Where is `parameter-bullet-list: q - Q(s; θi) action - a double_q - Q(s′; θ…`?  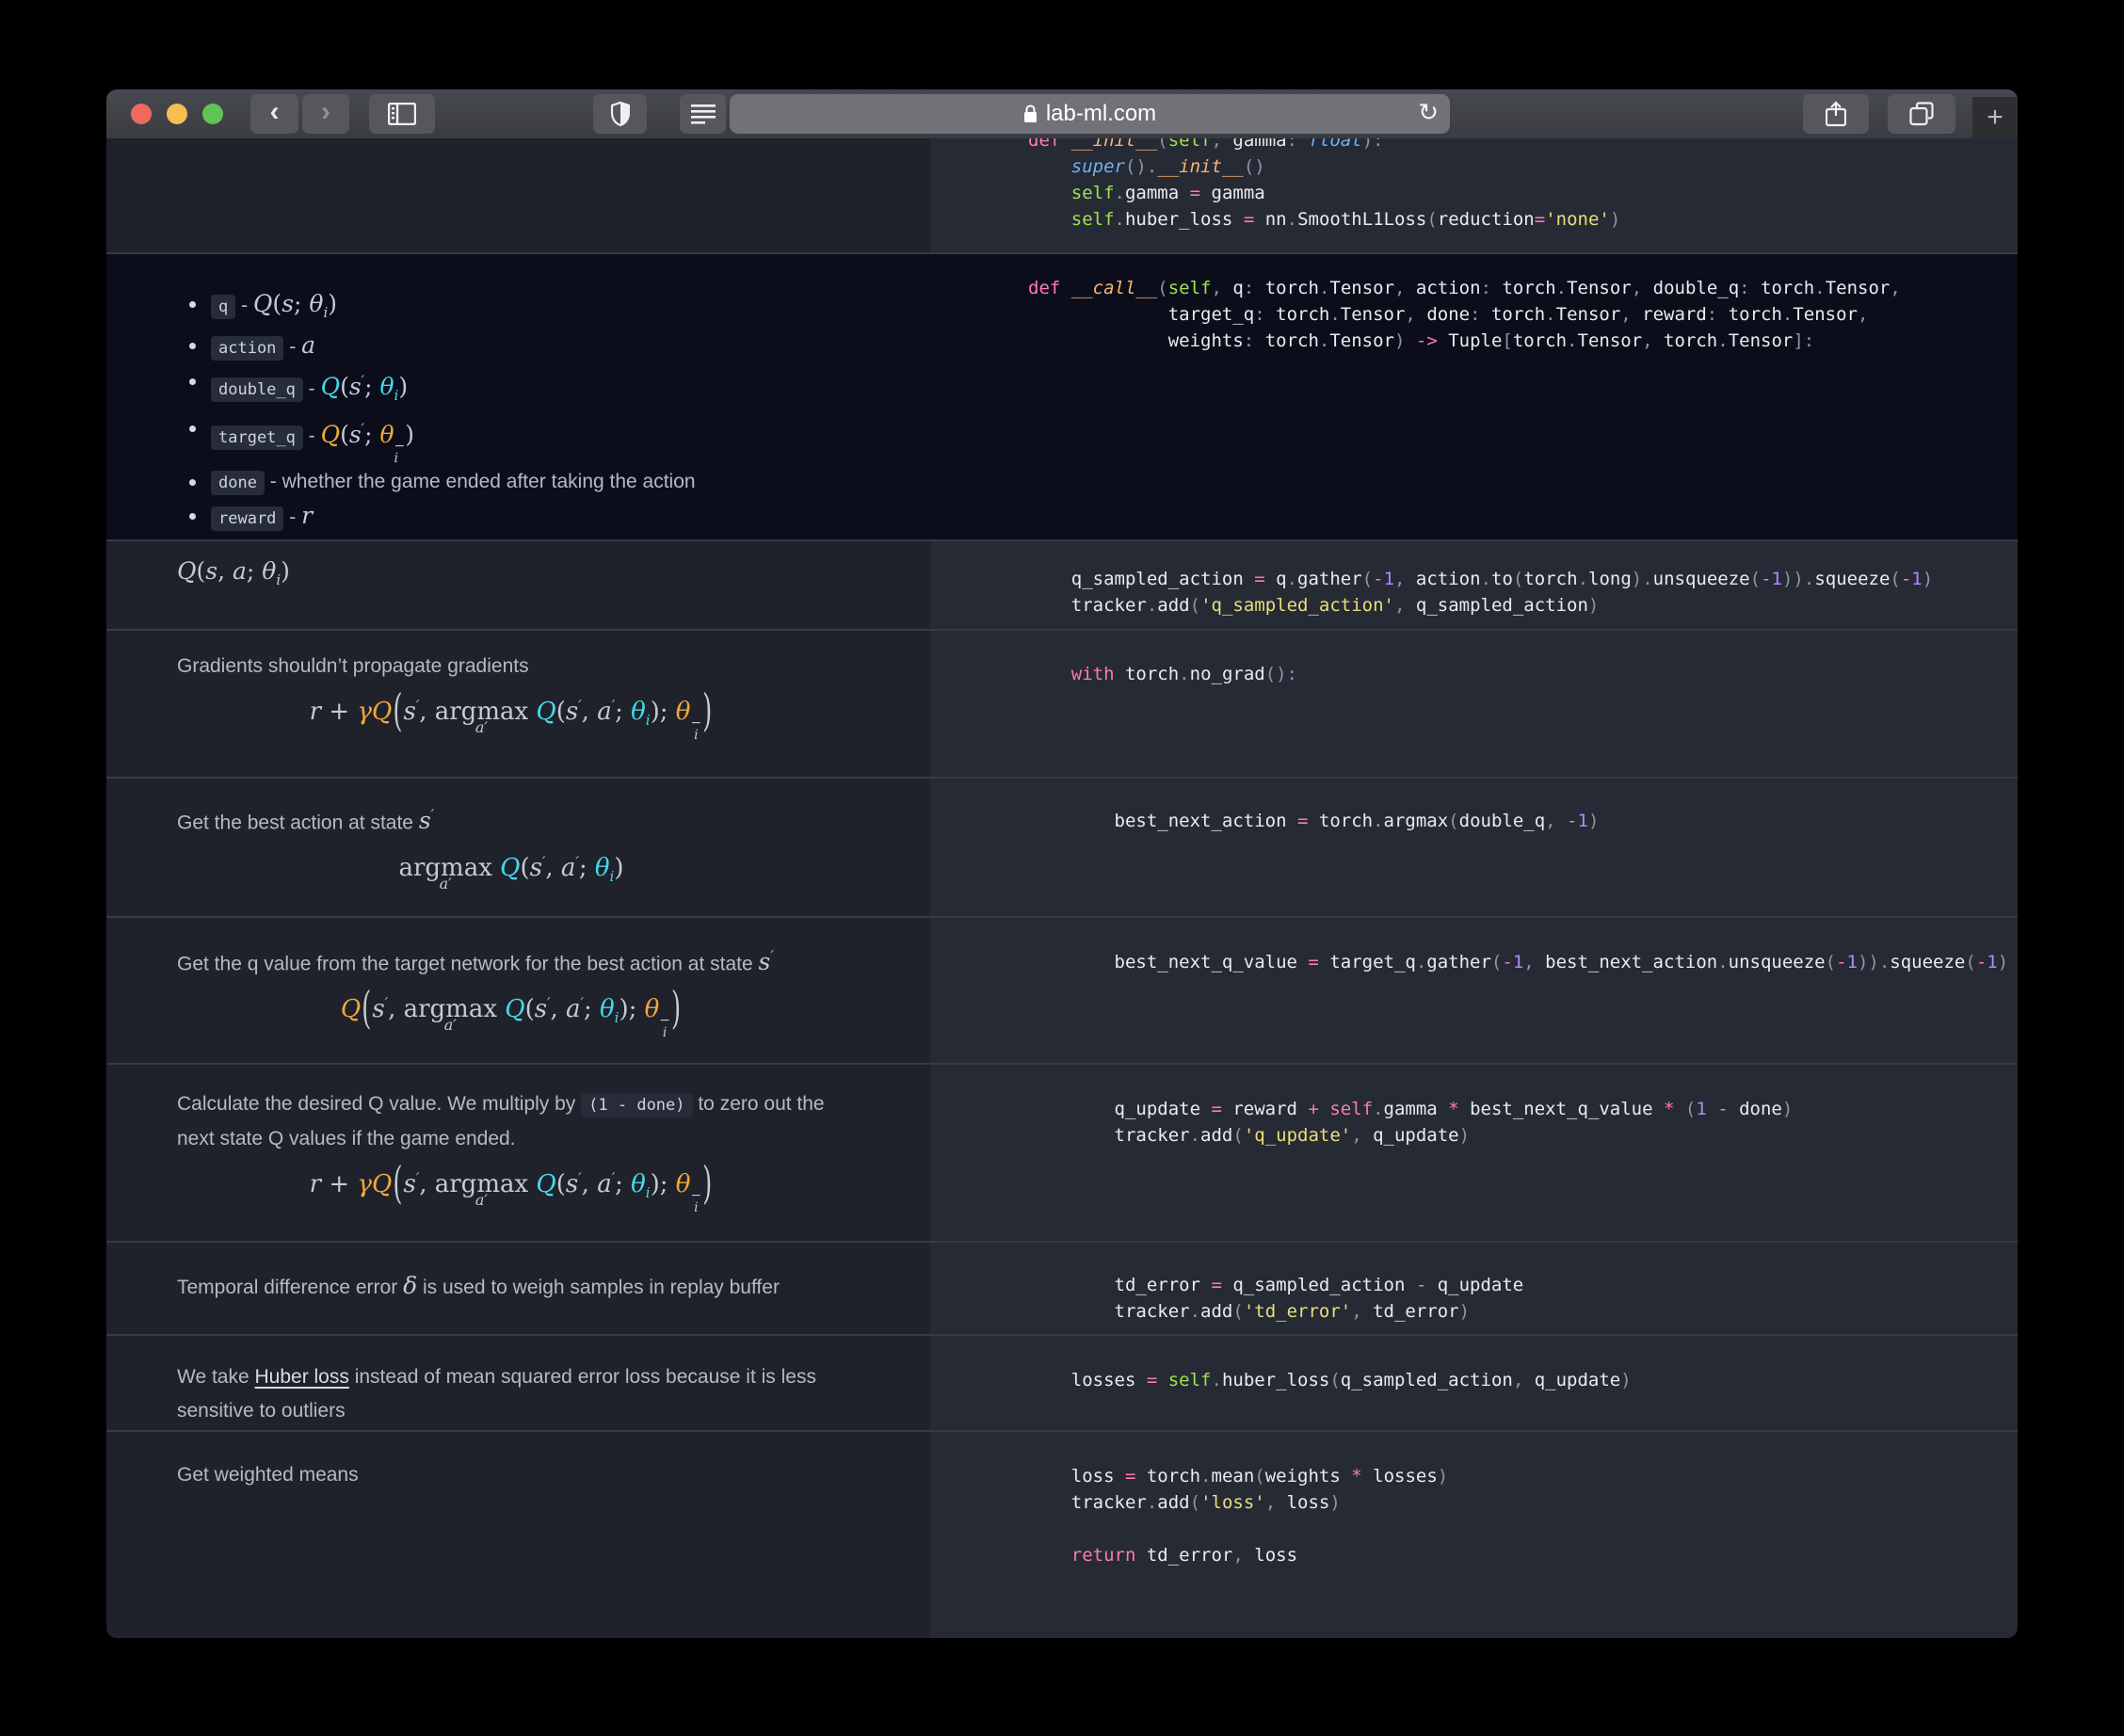
parameter-bullet-list: q - Q(s; θi) action - a double_q - Q(s′; θ… is located at coordinates (511, 396).